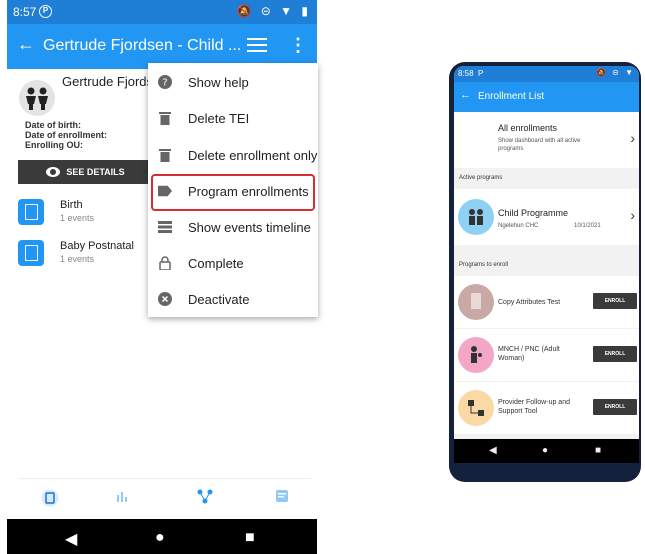 This screenshot has width=645, height=554. What do you see at coordinates (529, 354) in the screenshot?
I see `program-name: MNCH / PNC (Adult Woman)` at bounding box center [529, 354].